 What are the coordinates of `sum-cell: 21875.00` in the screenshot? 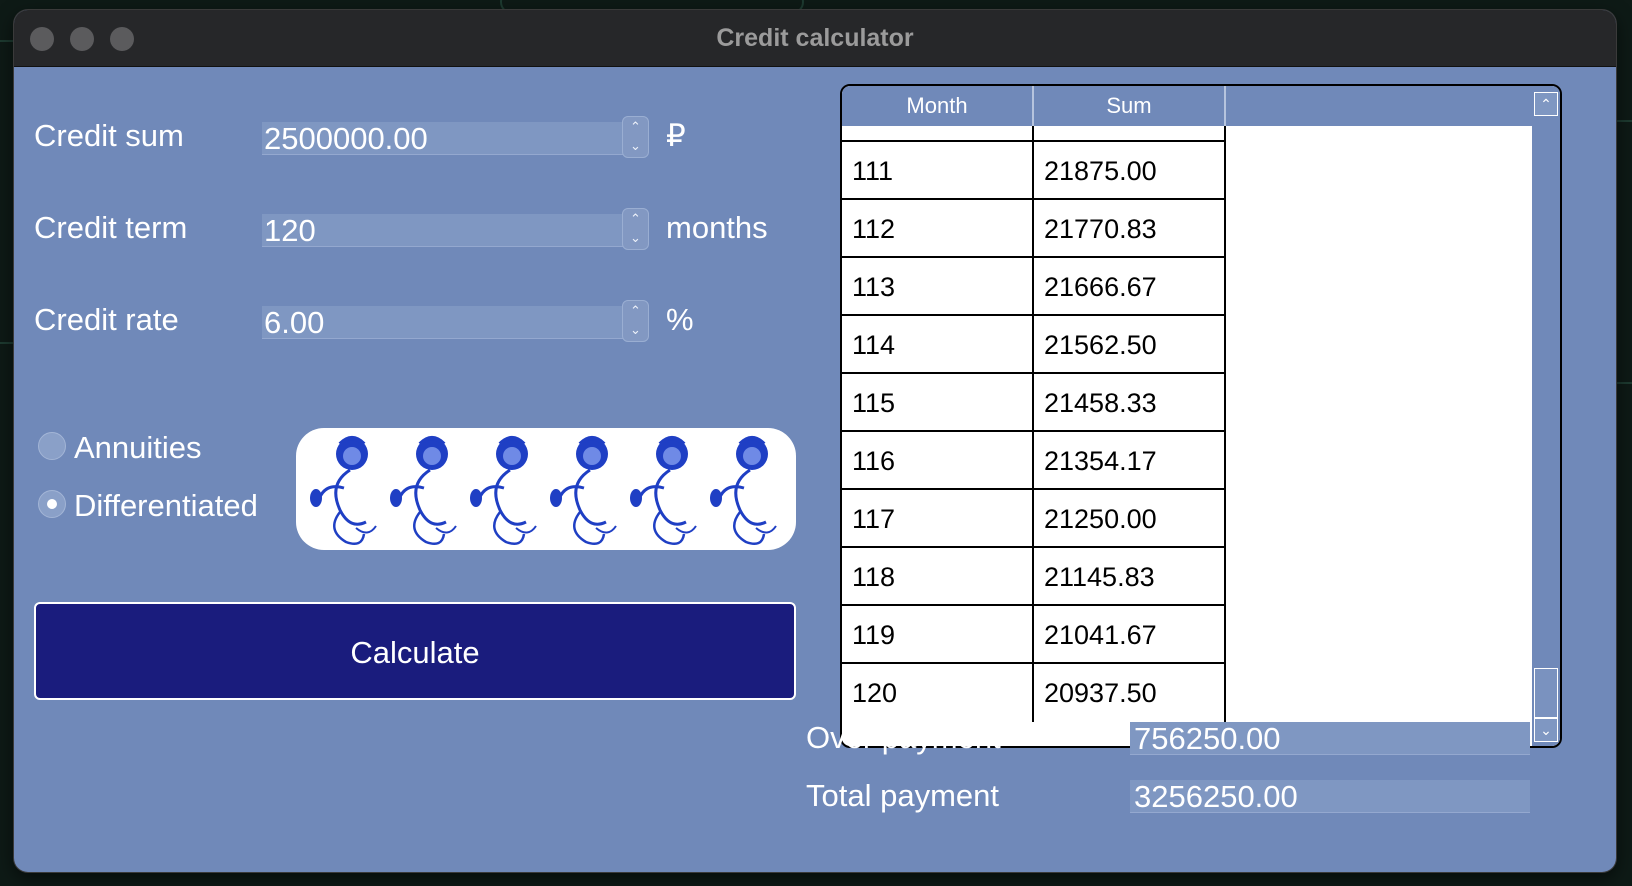 It's located at (1130, 171).